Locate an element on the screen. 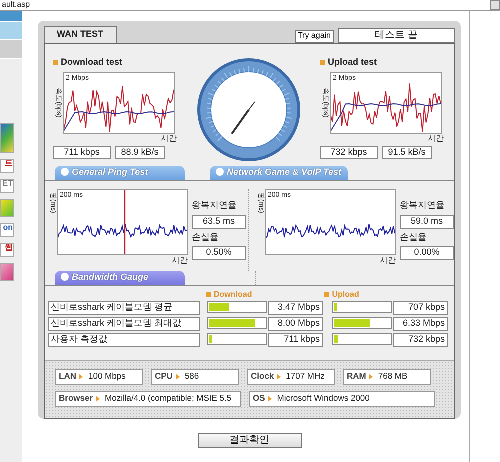 Image resolution: width=500 pixels, height=462 pixels. bandwidth-value: 732 kbps is located at coordinates (420, 340).